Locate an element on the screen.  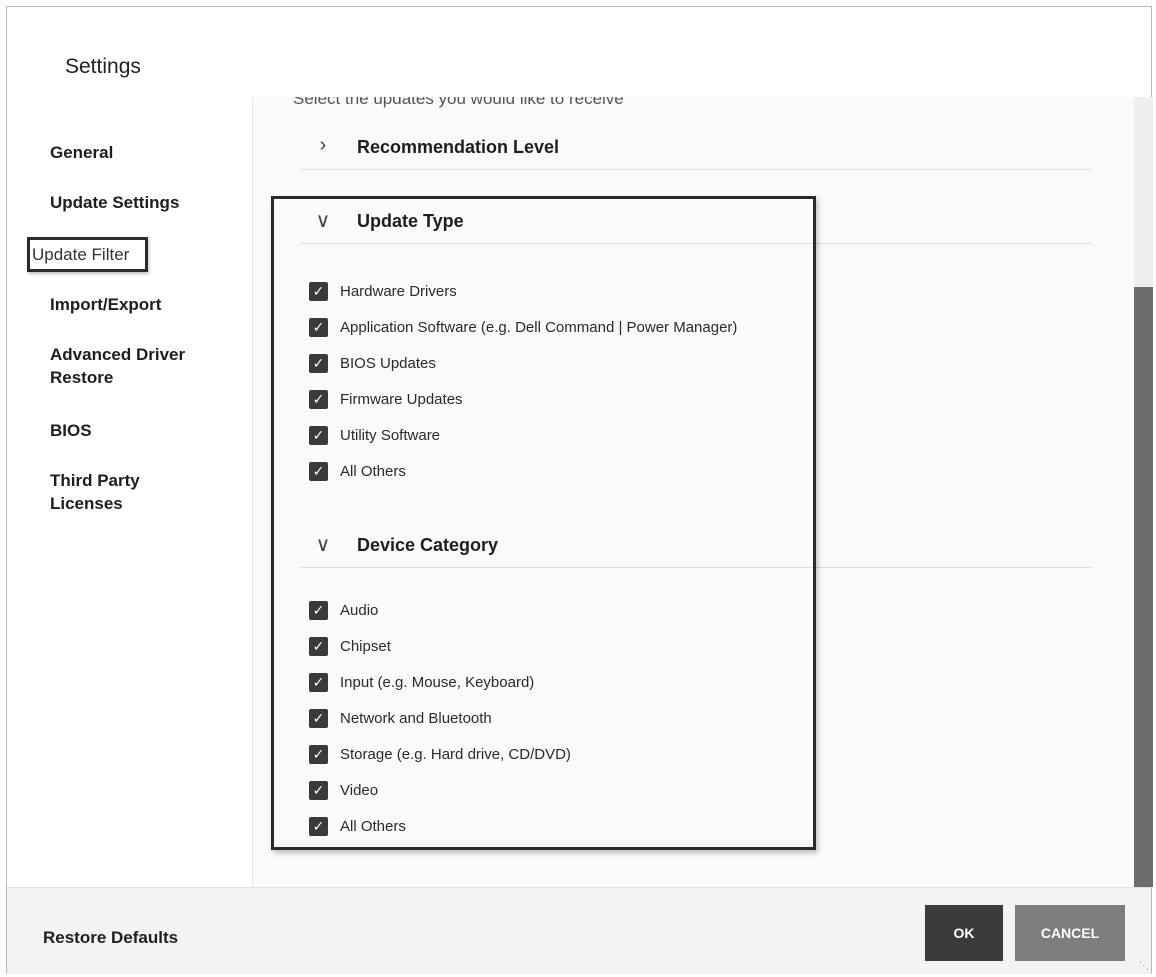
sidebar-item-import-export: Import/Export is located at coordinates (130, 304).